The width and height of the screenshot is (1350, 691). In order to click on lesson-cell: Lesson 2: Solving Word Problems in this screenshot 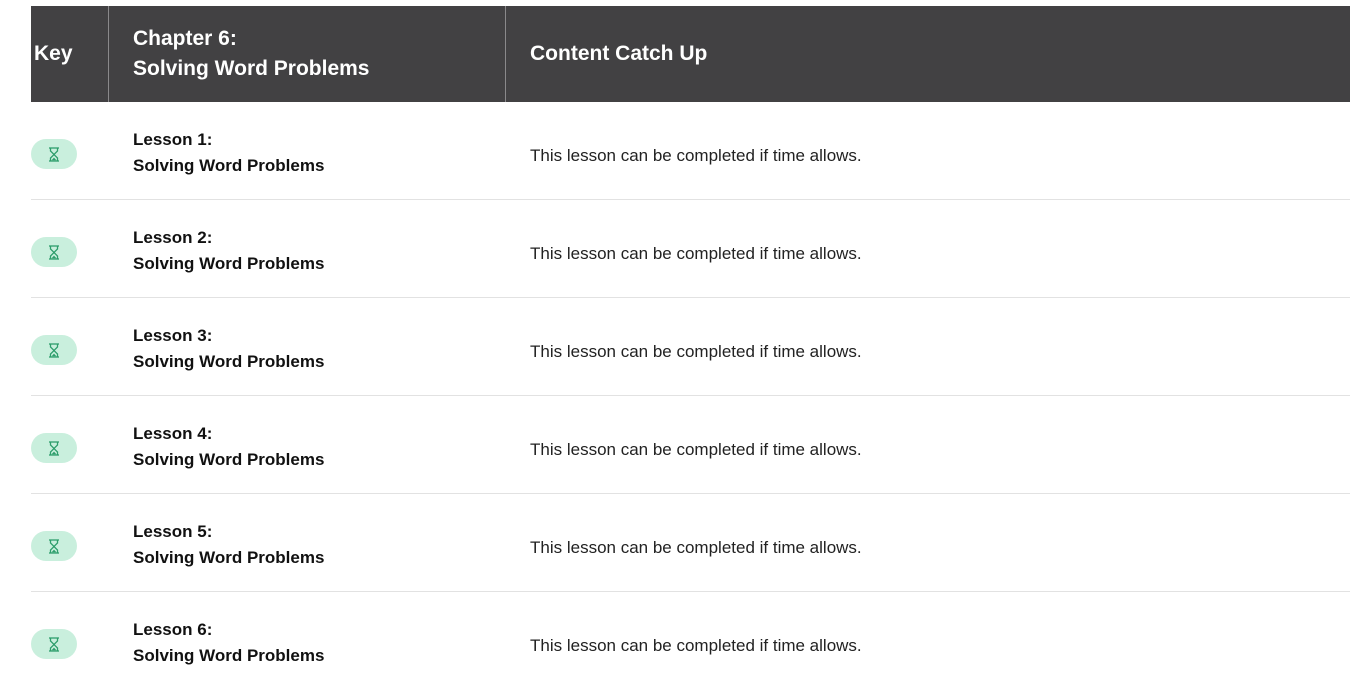, I will do `click(307, 251)`.